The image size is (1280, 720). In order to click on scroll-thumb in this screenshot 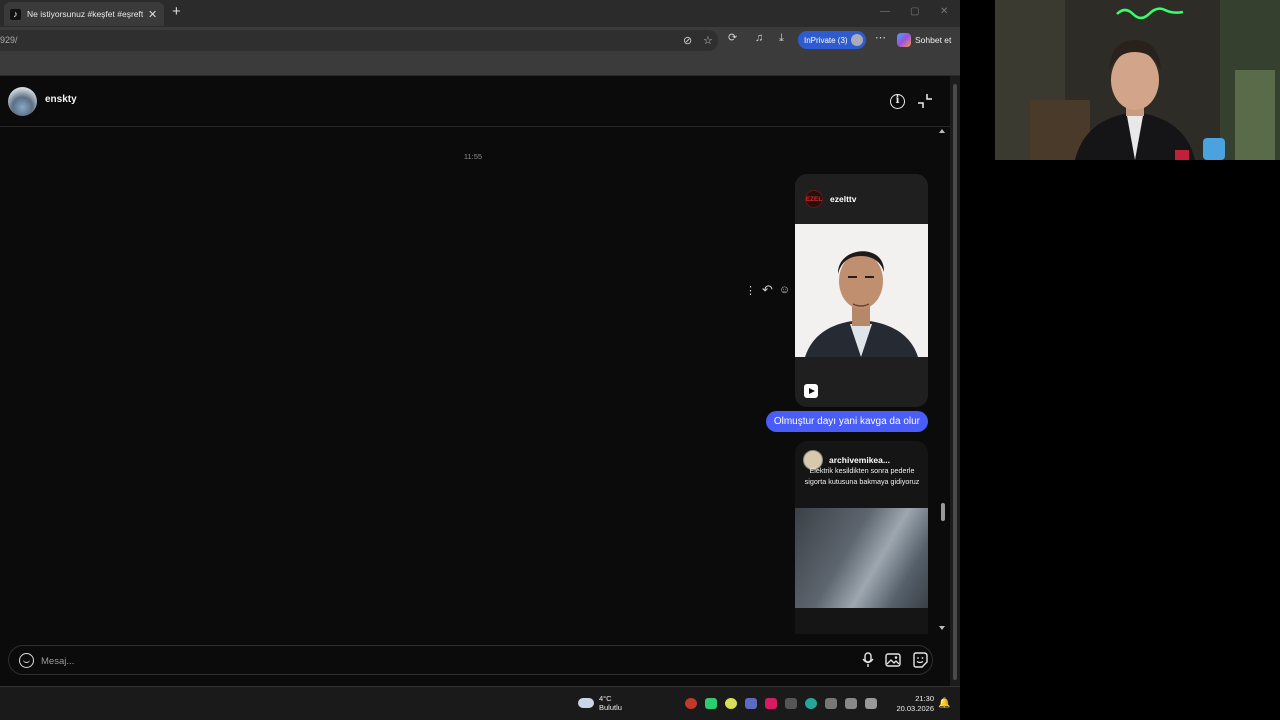, I will do `click(943, 512)`.